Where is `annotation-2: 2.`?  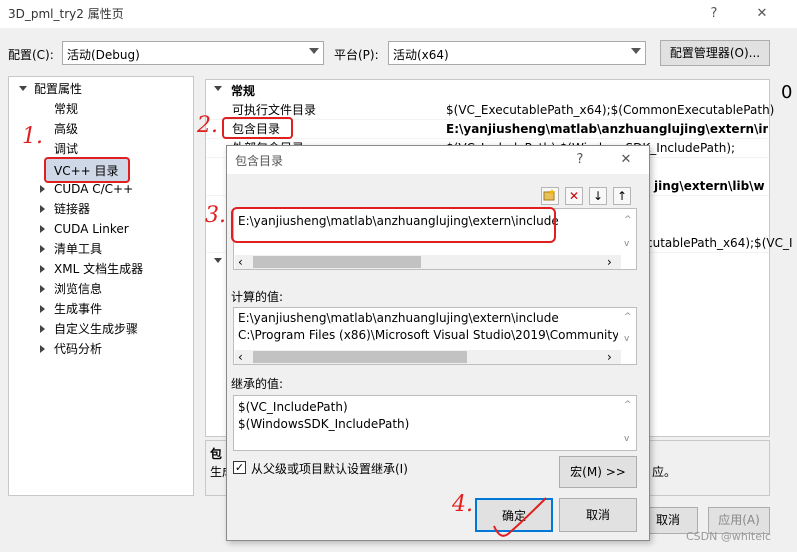 annotation-2: 2. is located at coordinates (207, 125).